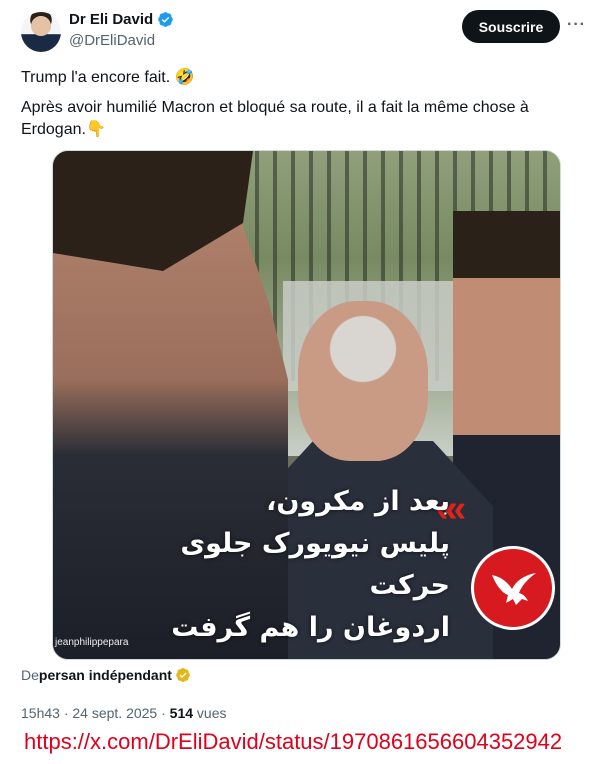 This screenshot has height=764, width=614. What do you see at coordinates (183, 675) in the screenshot?
I see `gold-verified-badge-icon` at bounding box center [183, 675].